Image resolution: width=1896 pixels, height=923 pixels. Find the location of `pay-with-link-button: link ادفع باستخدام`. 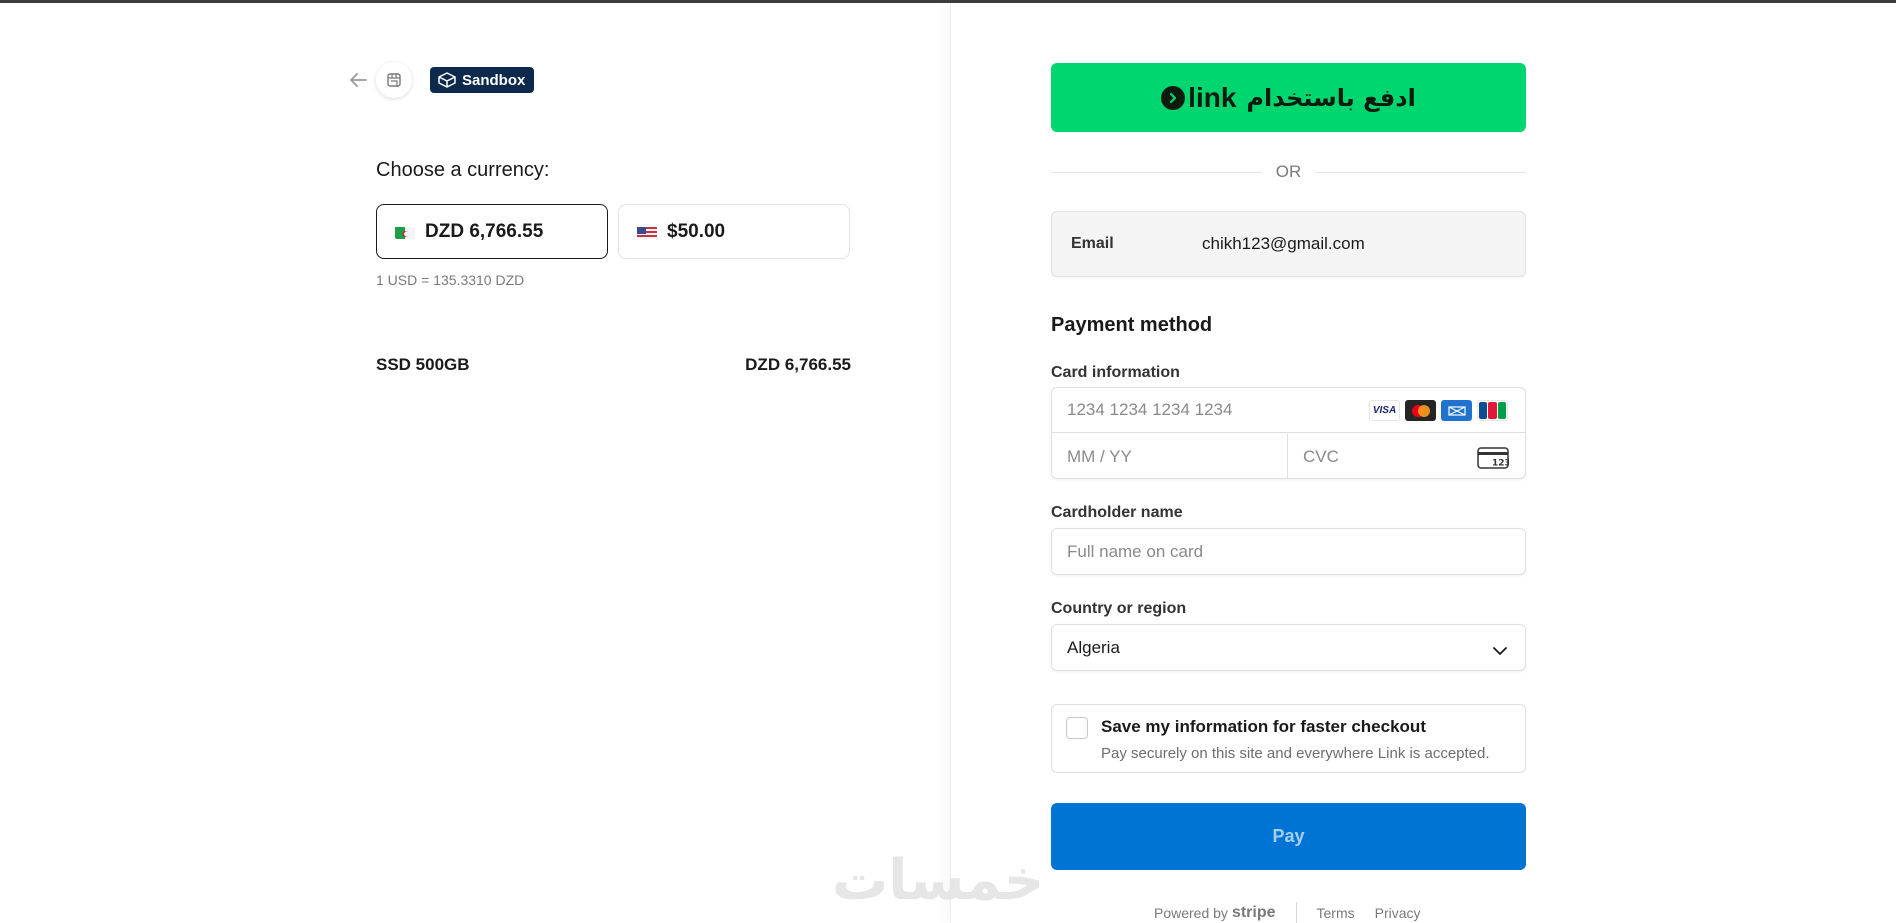

pay-with-link-button: link ادفع باستخدام is located at coordinates (1288, 97).